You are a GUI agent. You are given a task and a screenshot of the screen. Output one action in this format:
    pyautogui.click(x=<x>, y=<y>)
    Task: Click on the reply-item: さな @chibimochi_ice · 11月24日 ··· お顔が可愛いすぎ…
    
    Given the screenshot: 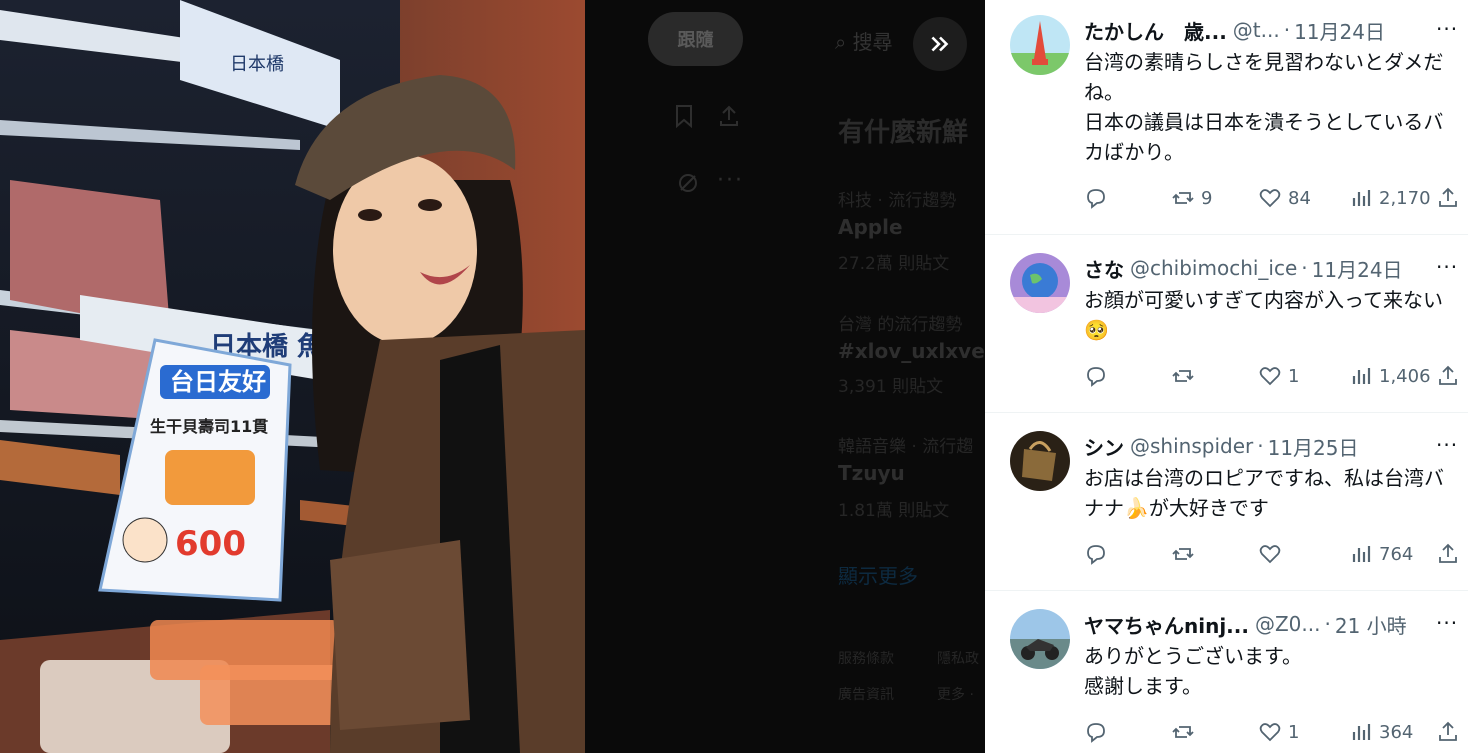 What is the action you would take?
    pyautogui.click(x=1226, y=323)
    